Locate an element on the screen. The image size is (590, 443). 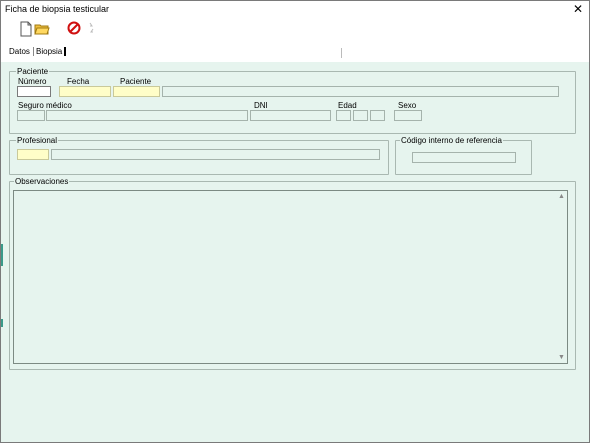
seguro-label: Seguro médico is located at coordinates (45, 105).